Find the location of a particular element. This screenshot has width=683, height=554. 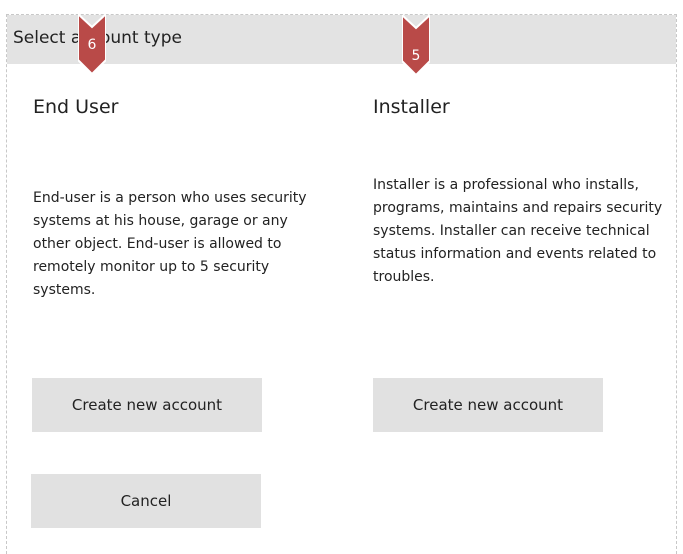

marker-5-shape is located at coordinates (416, 45).